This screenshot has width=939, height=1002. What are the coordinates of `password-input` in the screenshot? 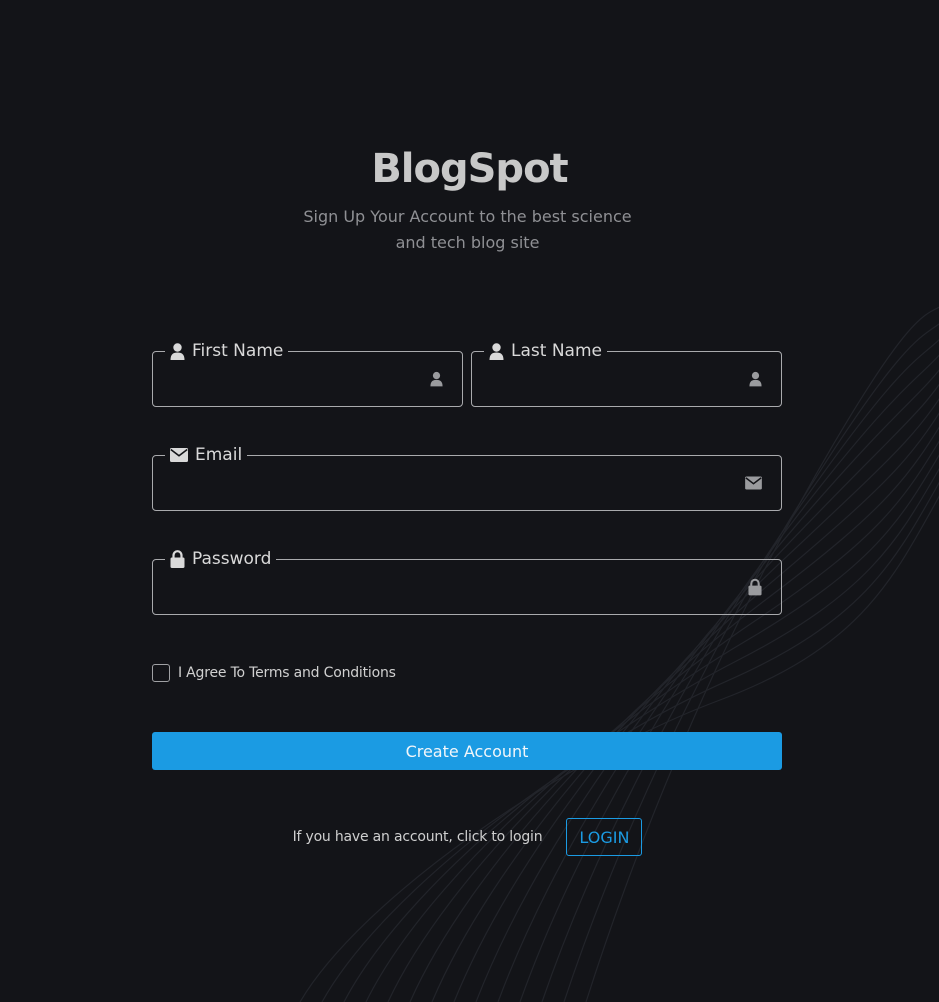 It's located at (467, 587).